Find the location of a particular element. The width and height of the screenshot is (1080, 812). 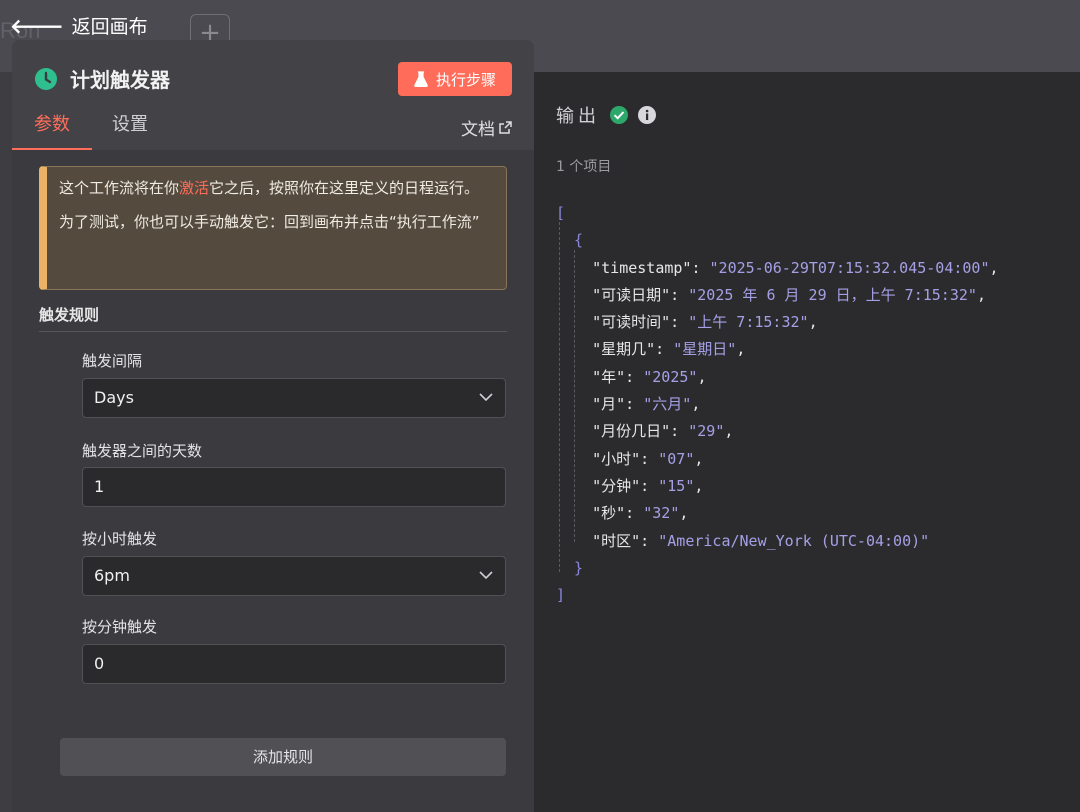

docs-link: 文档 is located at coordinates (486, 127).